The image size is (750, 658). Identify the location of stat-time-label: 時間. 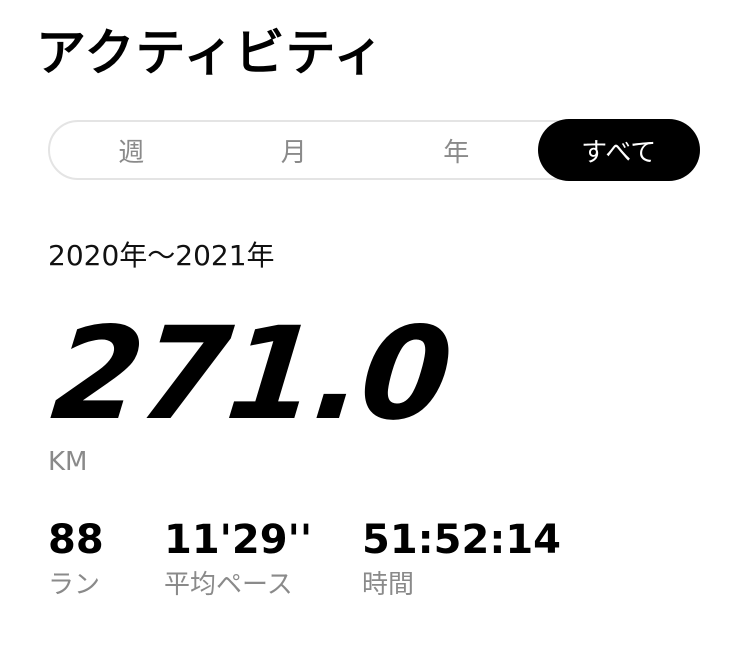
(388, 585).